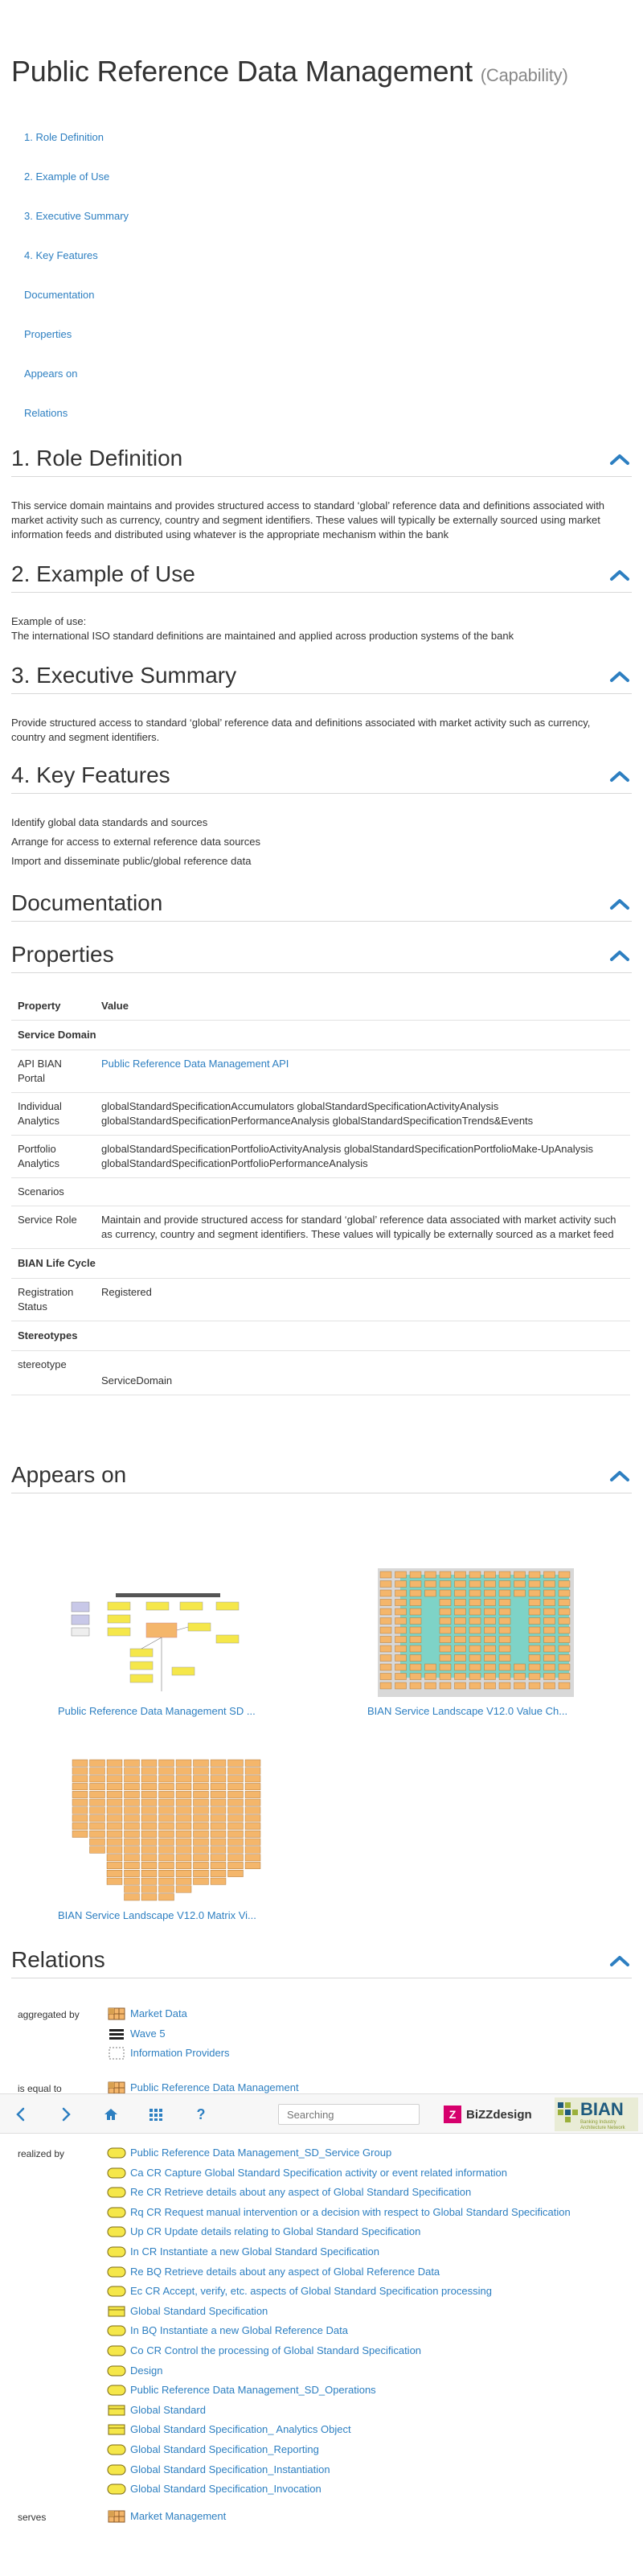  What do you see at coordinates (167, 1829) in the screenshot?
I see `diagram-thumbnail-matrix` at bounding box center [167, 1829].